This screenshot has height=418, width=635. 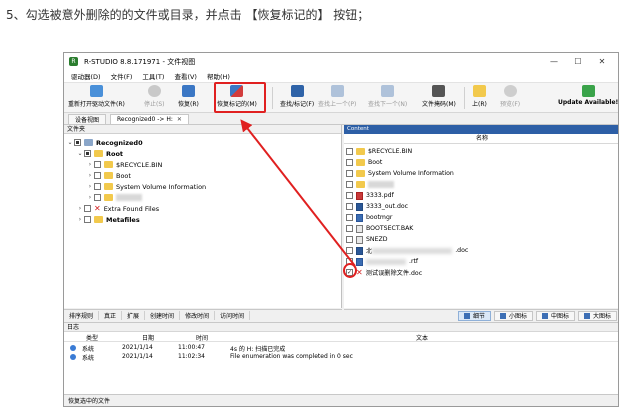 I want to click on list-item: .rtf, so click(x=382, y=261).